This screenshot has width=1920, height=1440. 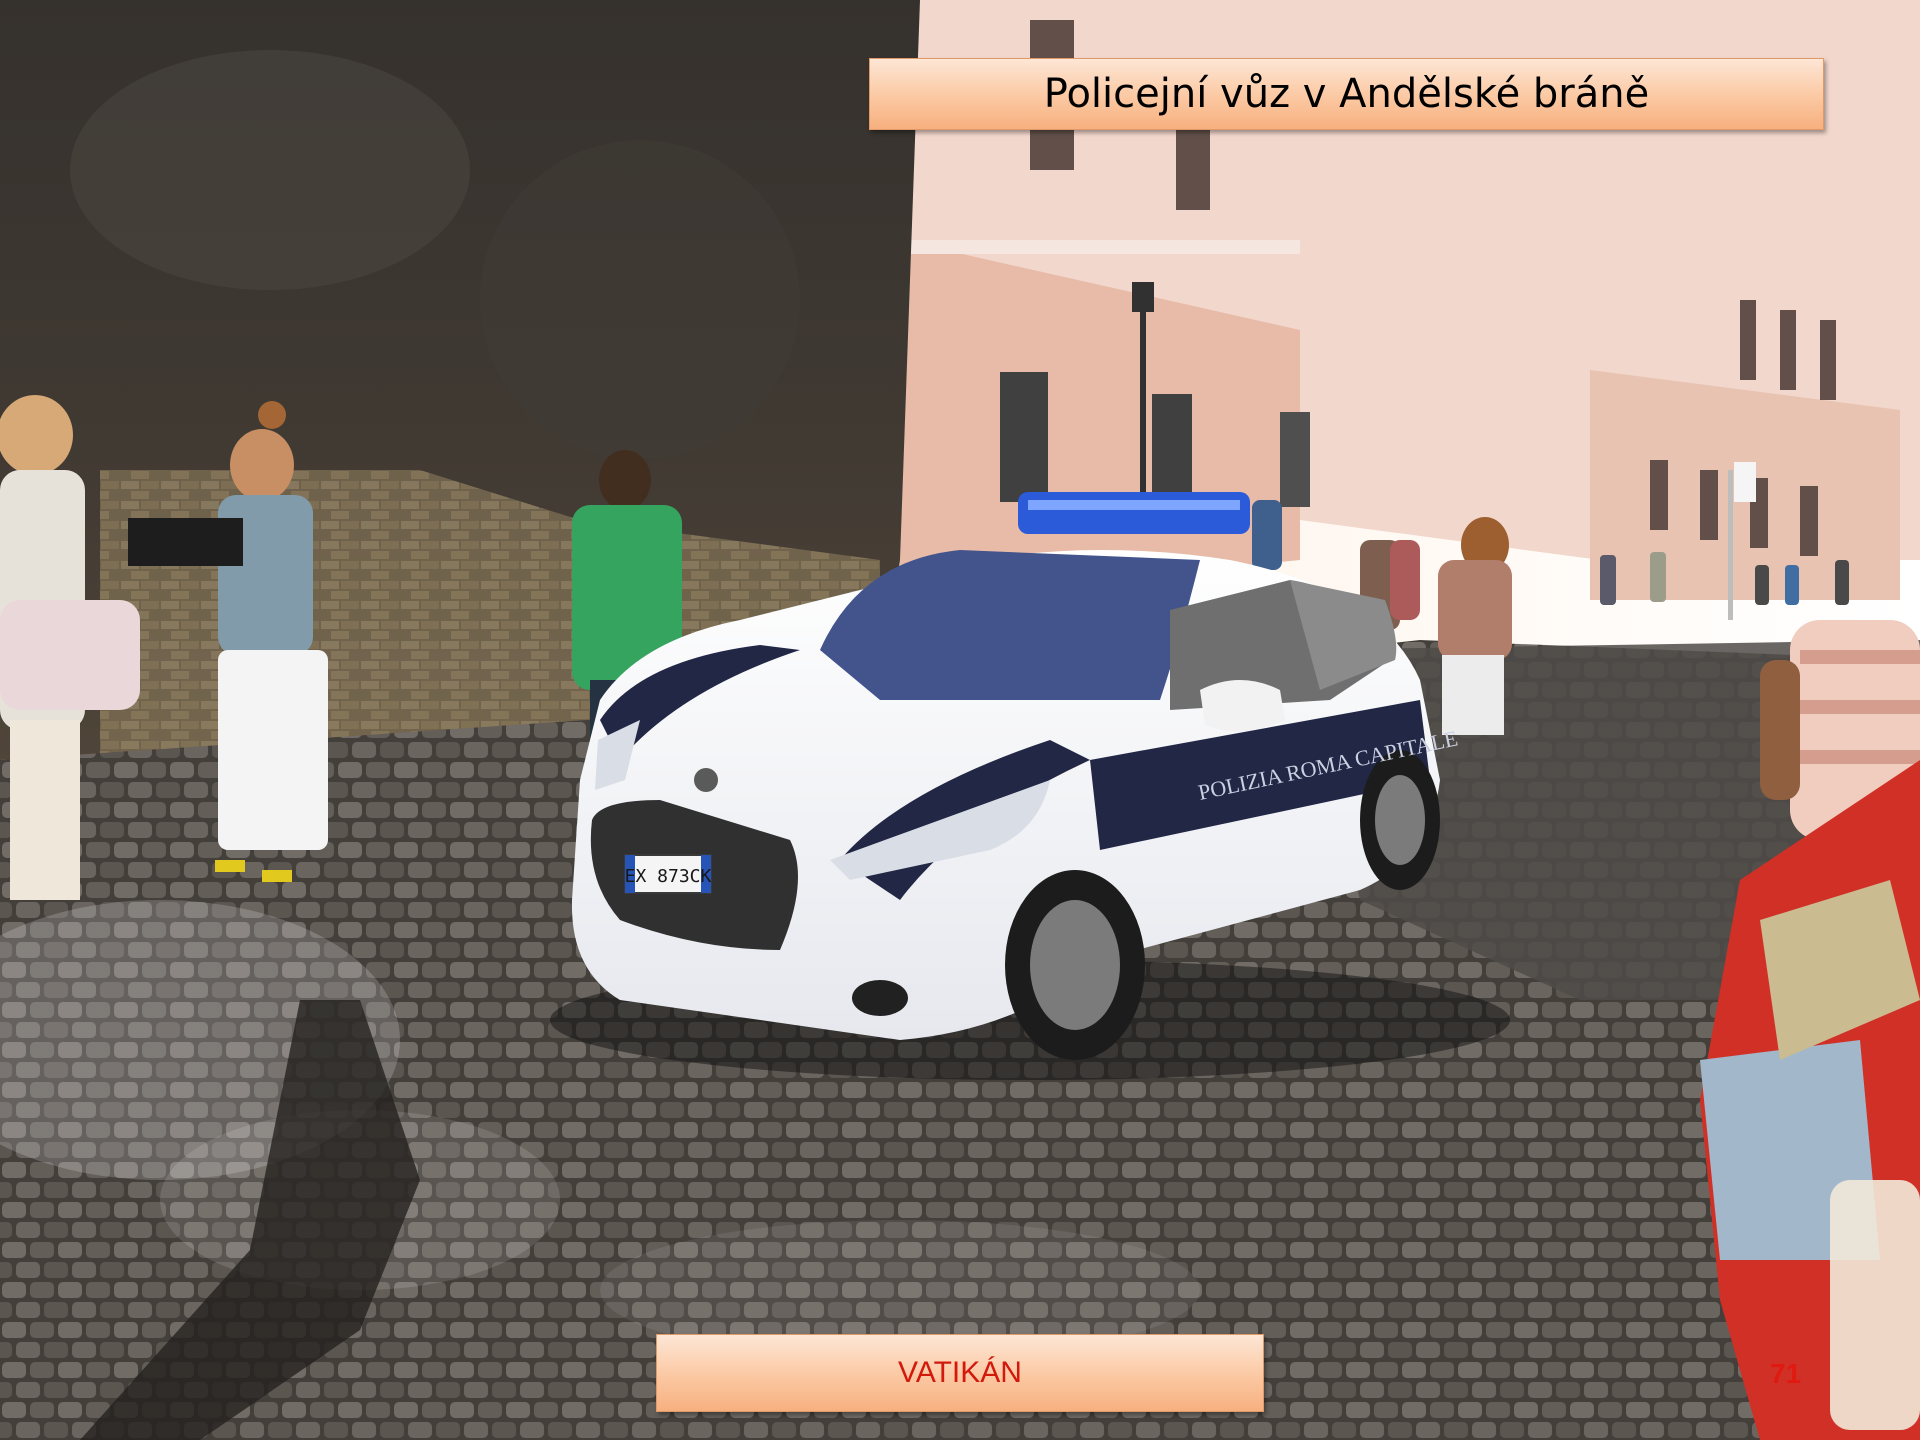 I want to click on slide-footer: VATIKÁN, so click(x=960, y=1372).